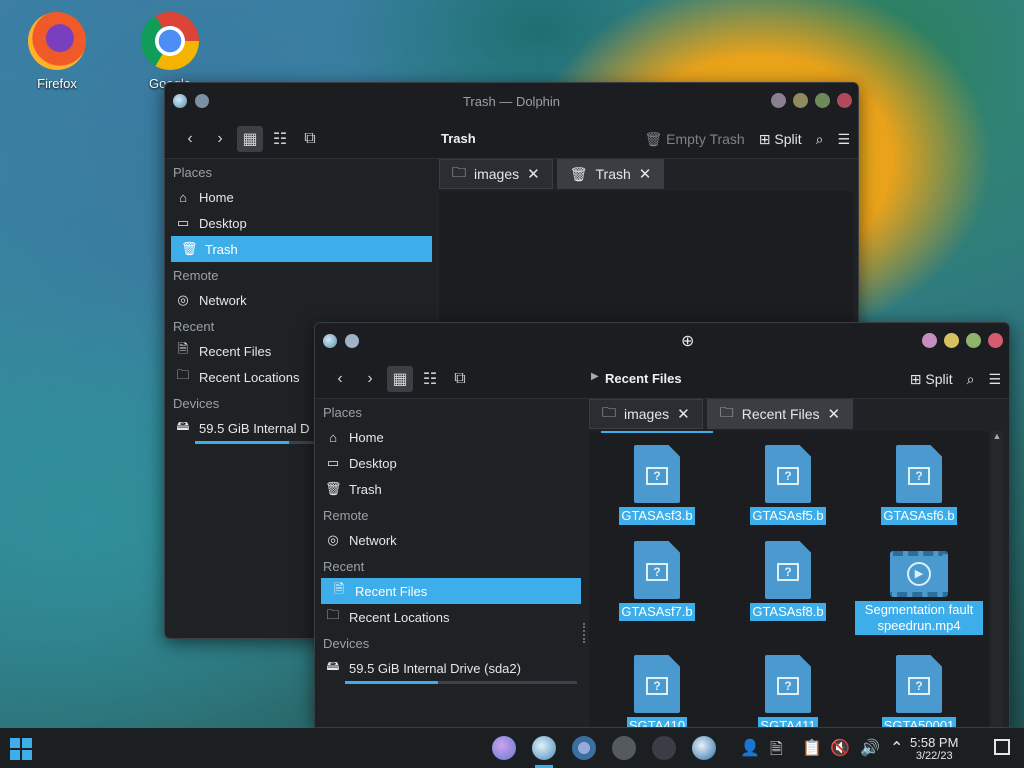  What do you see at coordinates (664, 748) in the screenshot?
I see `terminal-app-icon` at bounding box center [664, 748].